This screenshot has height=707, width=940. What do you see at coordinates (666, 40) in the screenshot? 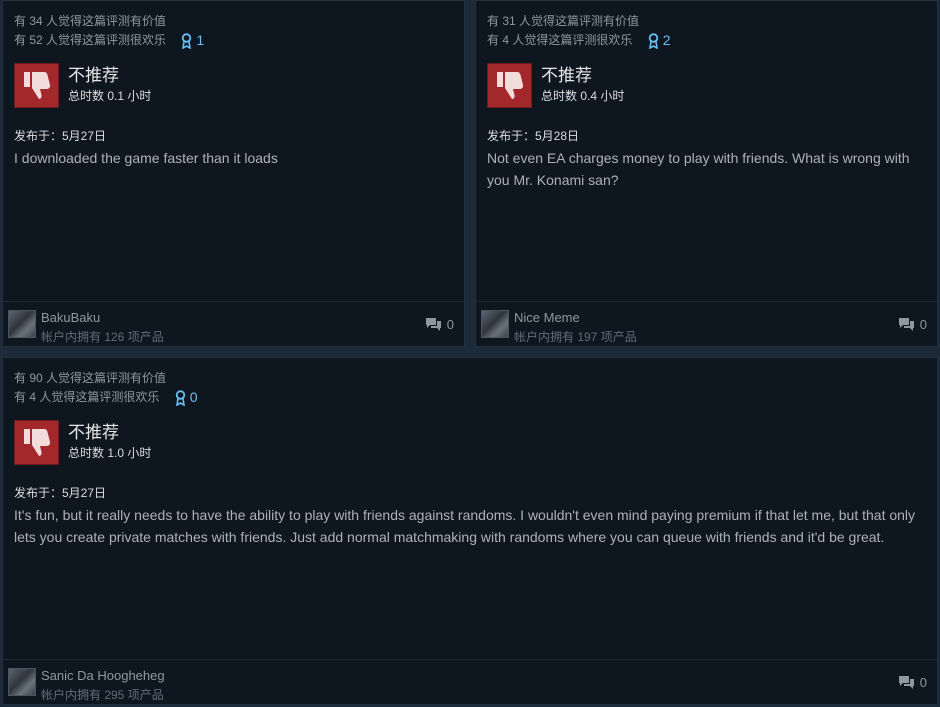
I see `award-count: 2` at bounding box center [666, 40].